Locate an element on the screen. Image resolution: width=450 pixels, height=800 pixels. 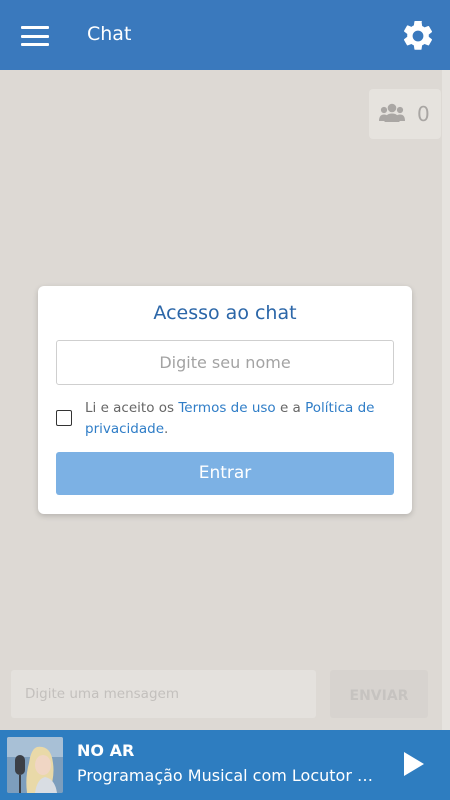
on-air-label: NO AR is located at coordinates (106, 750).